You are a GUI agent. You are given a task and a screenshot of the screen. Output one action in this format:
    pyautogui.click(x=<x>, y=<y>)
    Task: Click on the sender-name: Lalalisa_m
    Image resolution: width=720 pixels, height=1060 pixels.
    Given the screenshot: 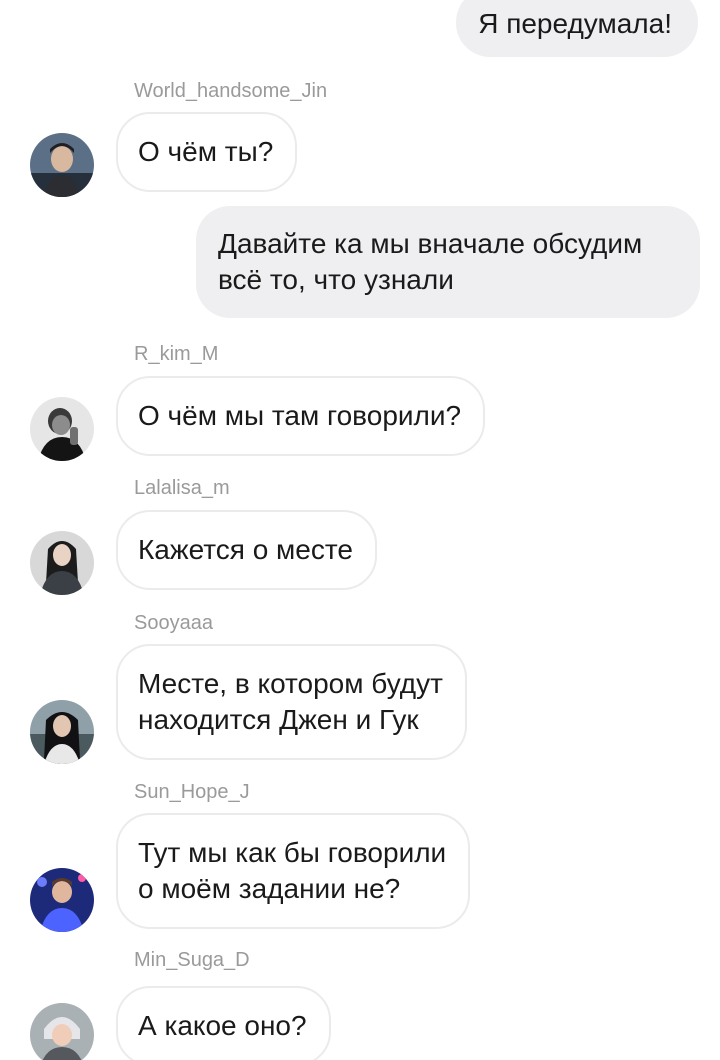 What is the action you would take?
    pyautogui.click(x=182, y=488)
    